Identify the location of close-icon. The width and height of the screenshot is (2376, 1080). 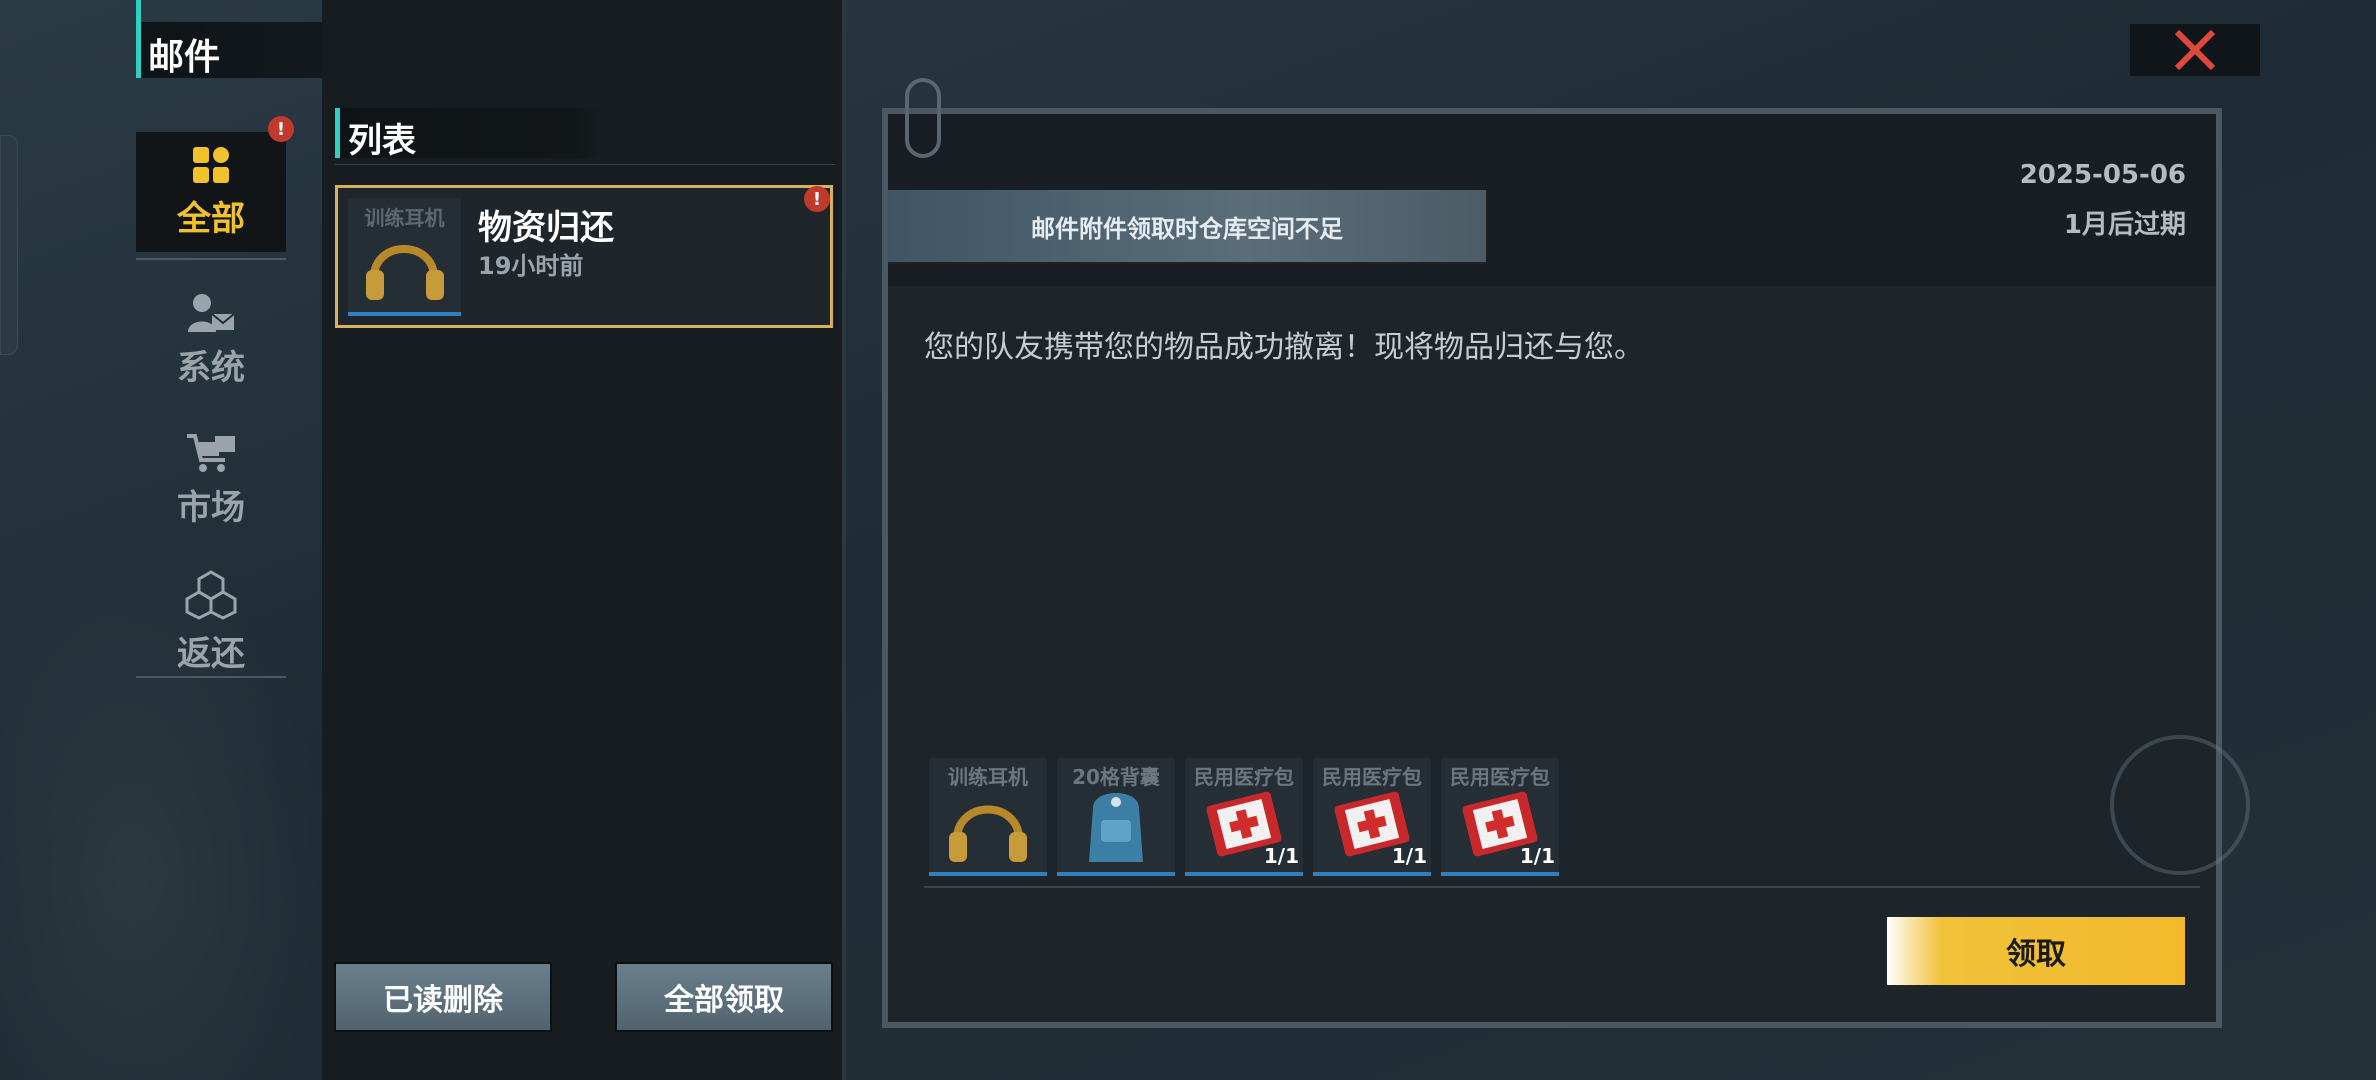
(2195, 50).